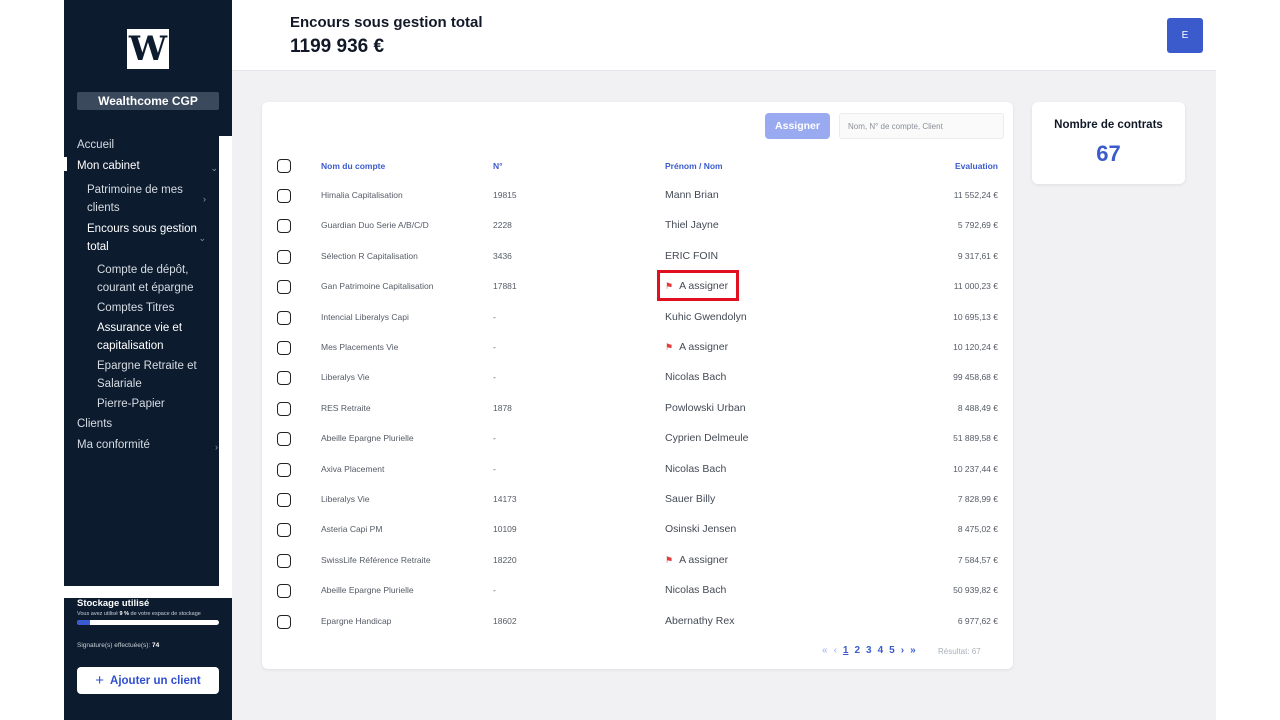 The height and width of the screenshot is (720, 1280). Describe the element at coordinates (502, 225) in the screenshot. I see `account-number: 2228` at that location.